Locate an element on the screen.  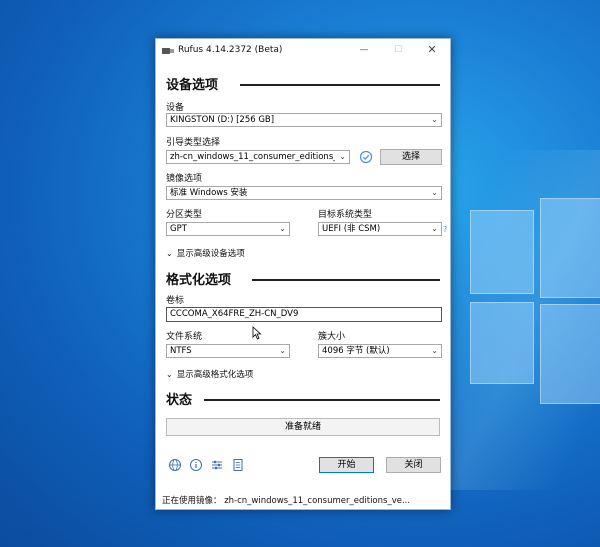
boot-type-value: zh-cn_windows_11_consumer_editions_ve is located at coordinates (252, 157).